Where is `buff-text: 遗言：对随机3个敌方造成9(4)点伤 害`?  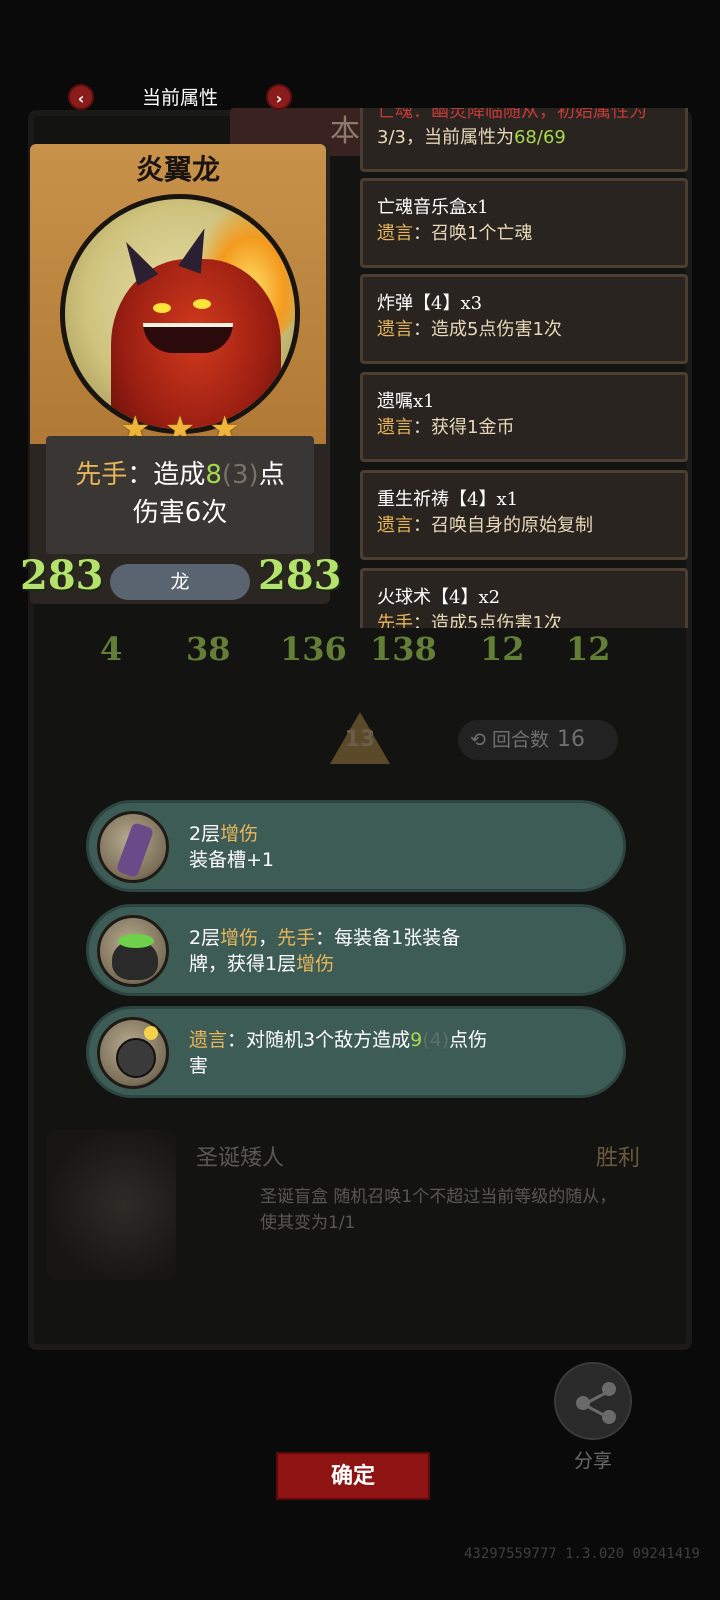 buff-text: 遗言：对随机3个敌方造成9(4)点伤 害 is located at coordinates (354, 1053).